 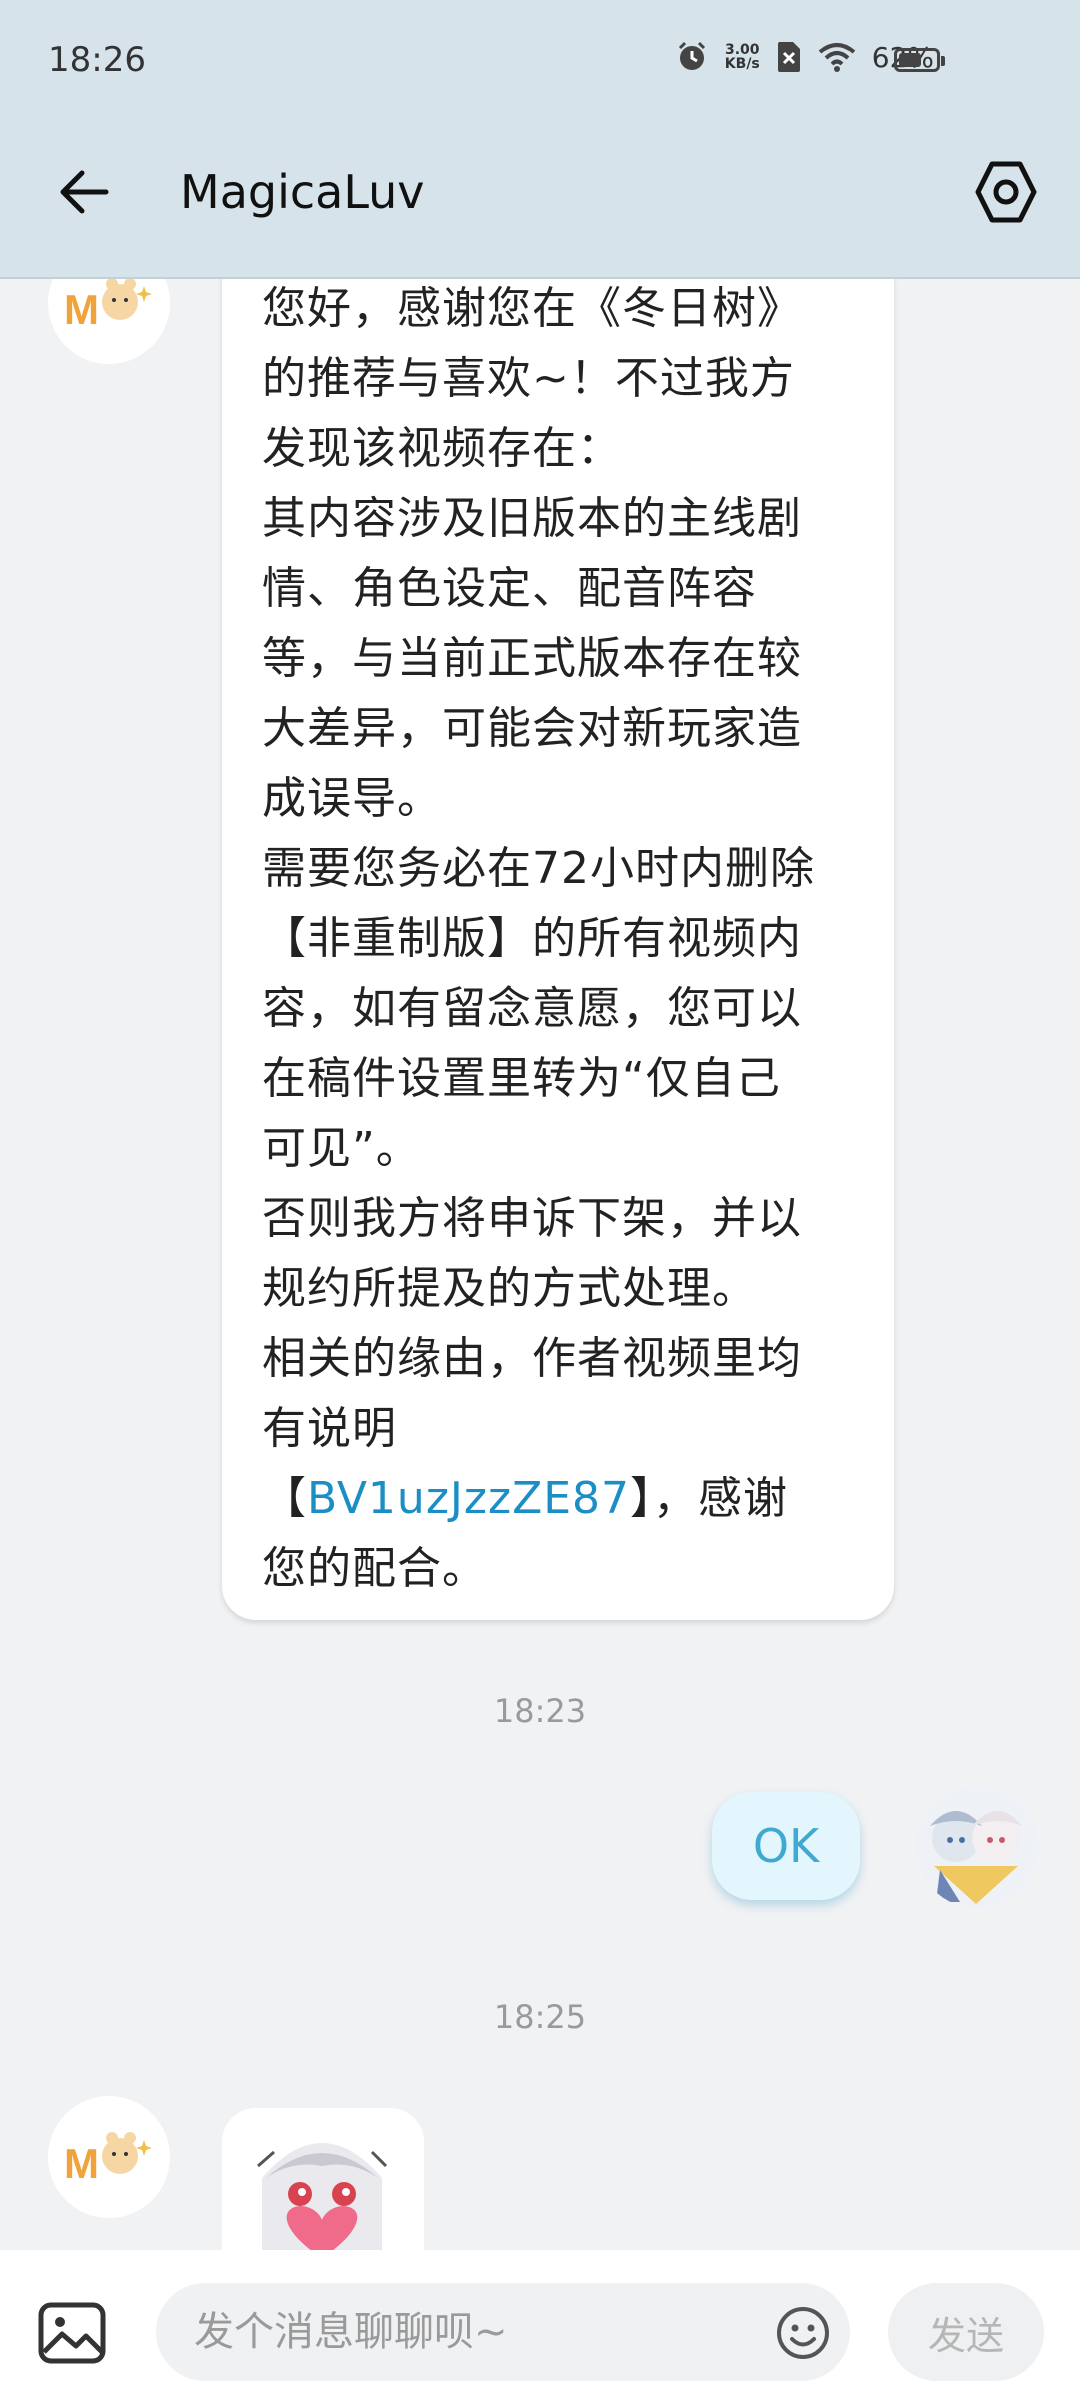 What do you see at coordinates (742, 50) in the screenshot?
I see `network-speed-value: 3.00` at bounding box center [742, 50].